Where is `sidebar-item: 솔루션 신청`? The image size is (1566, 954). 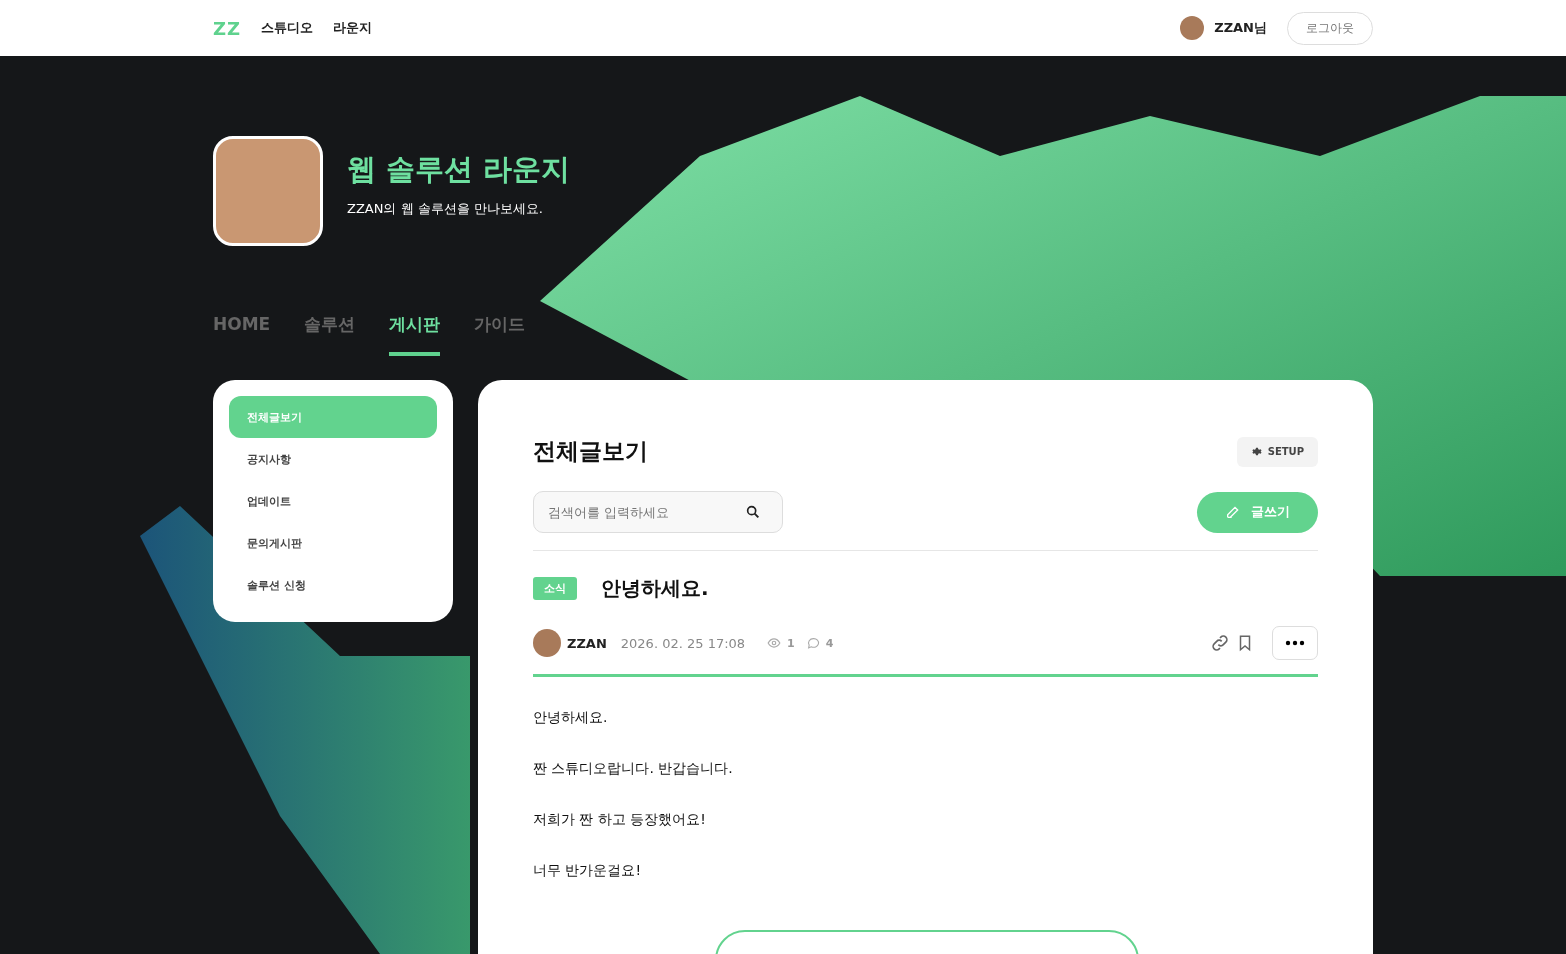
sidebar-item: 솔루션 신청 is located at coordinates (333, 585).